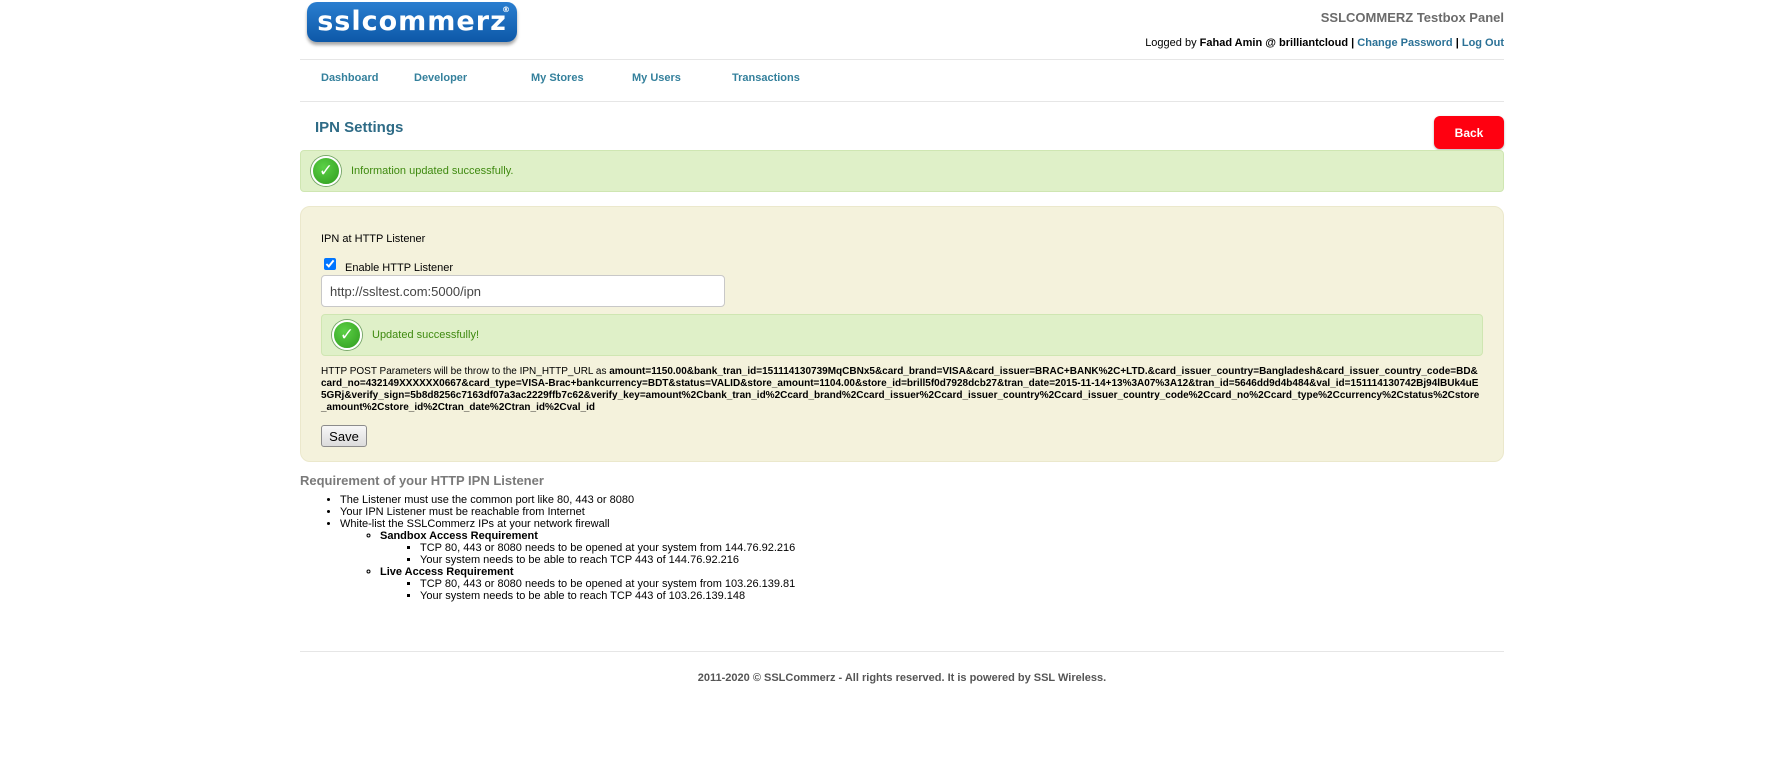 This screenshot has height=763, width=1790. Describe the element at coordinates (1171, 43) in the screenshot. I see `logged-by-label: Logged by` at that location.